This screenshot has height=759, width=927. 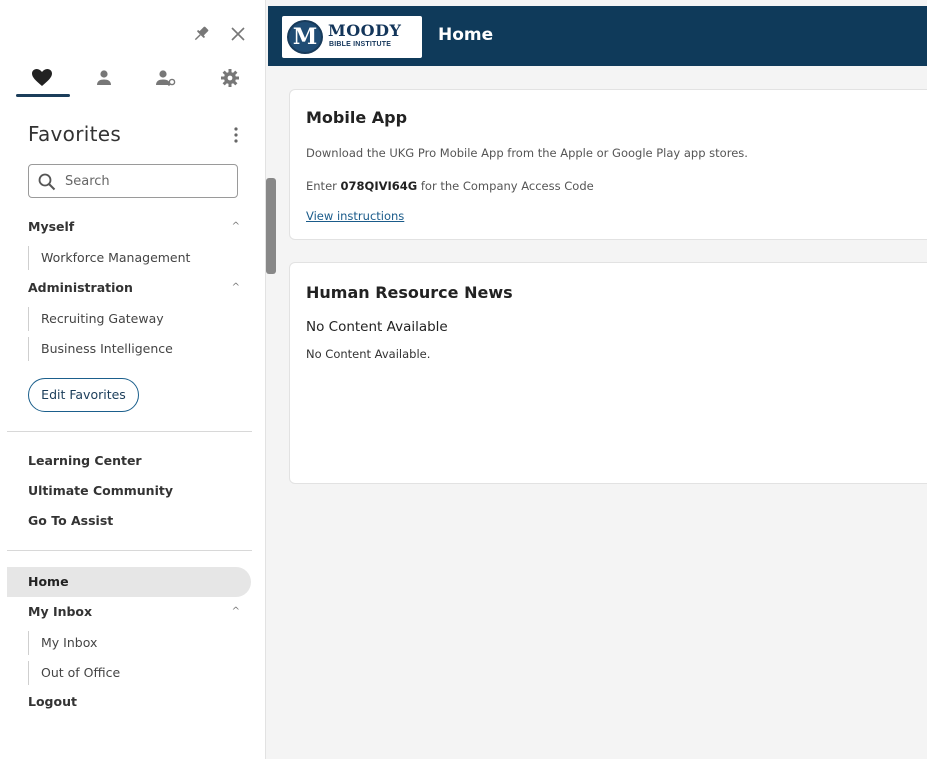 I want to click on view-instructions-link: View instructions, so click(x=355, y=216).